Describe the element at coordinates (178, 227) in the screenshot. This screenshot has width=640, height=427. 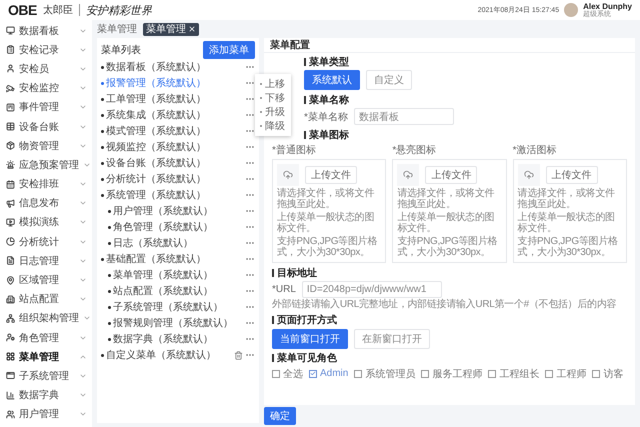
I see `menu-tree-item: 角色管理（系统默认）` at that location.